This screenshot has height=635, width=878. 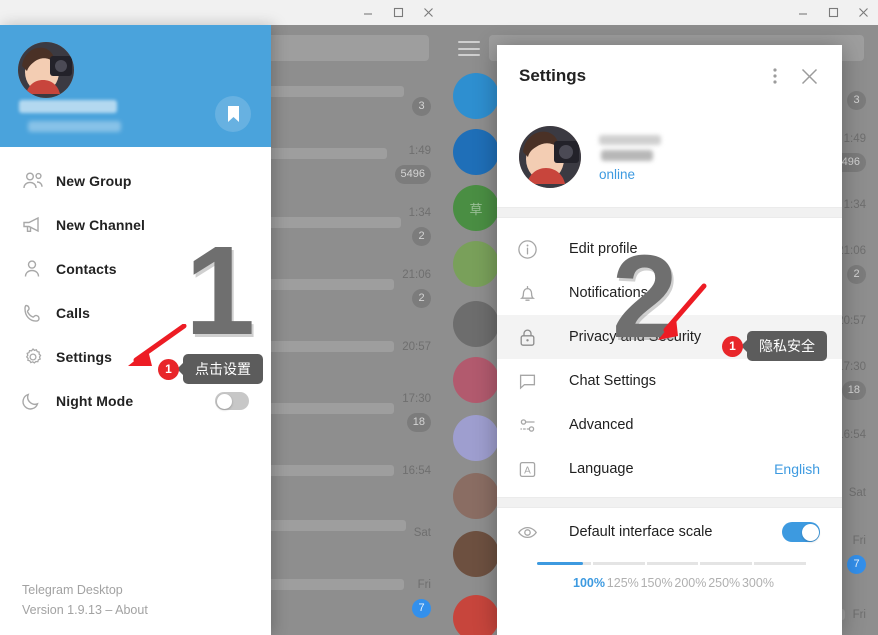 I want to click on annotation-callout-2: 1 隐私安全, so click(x=774, y=346).